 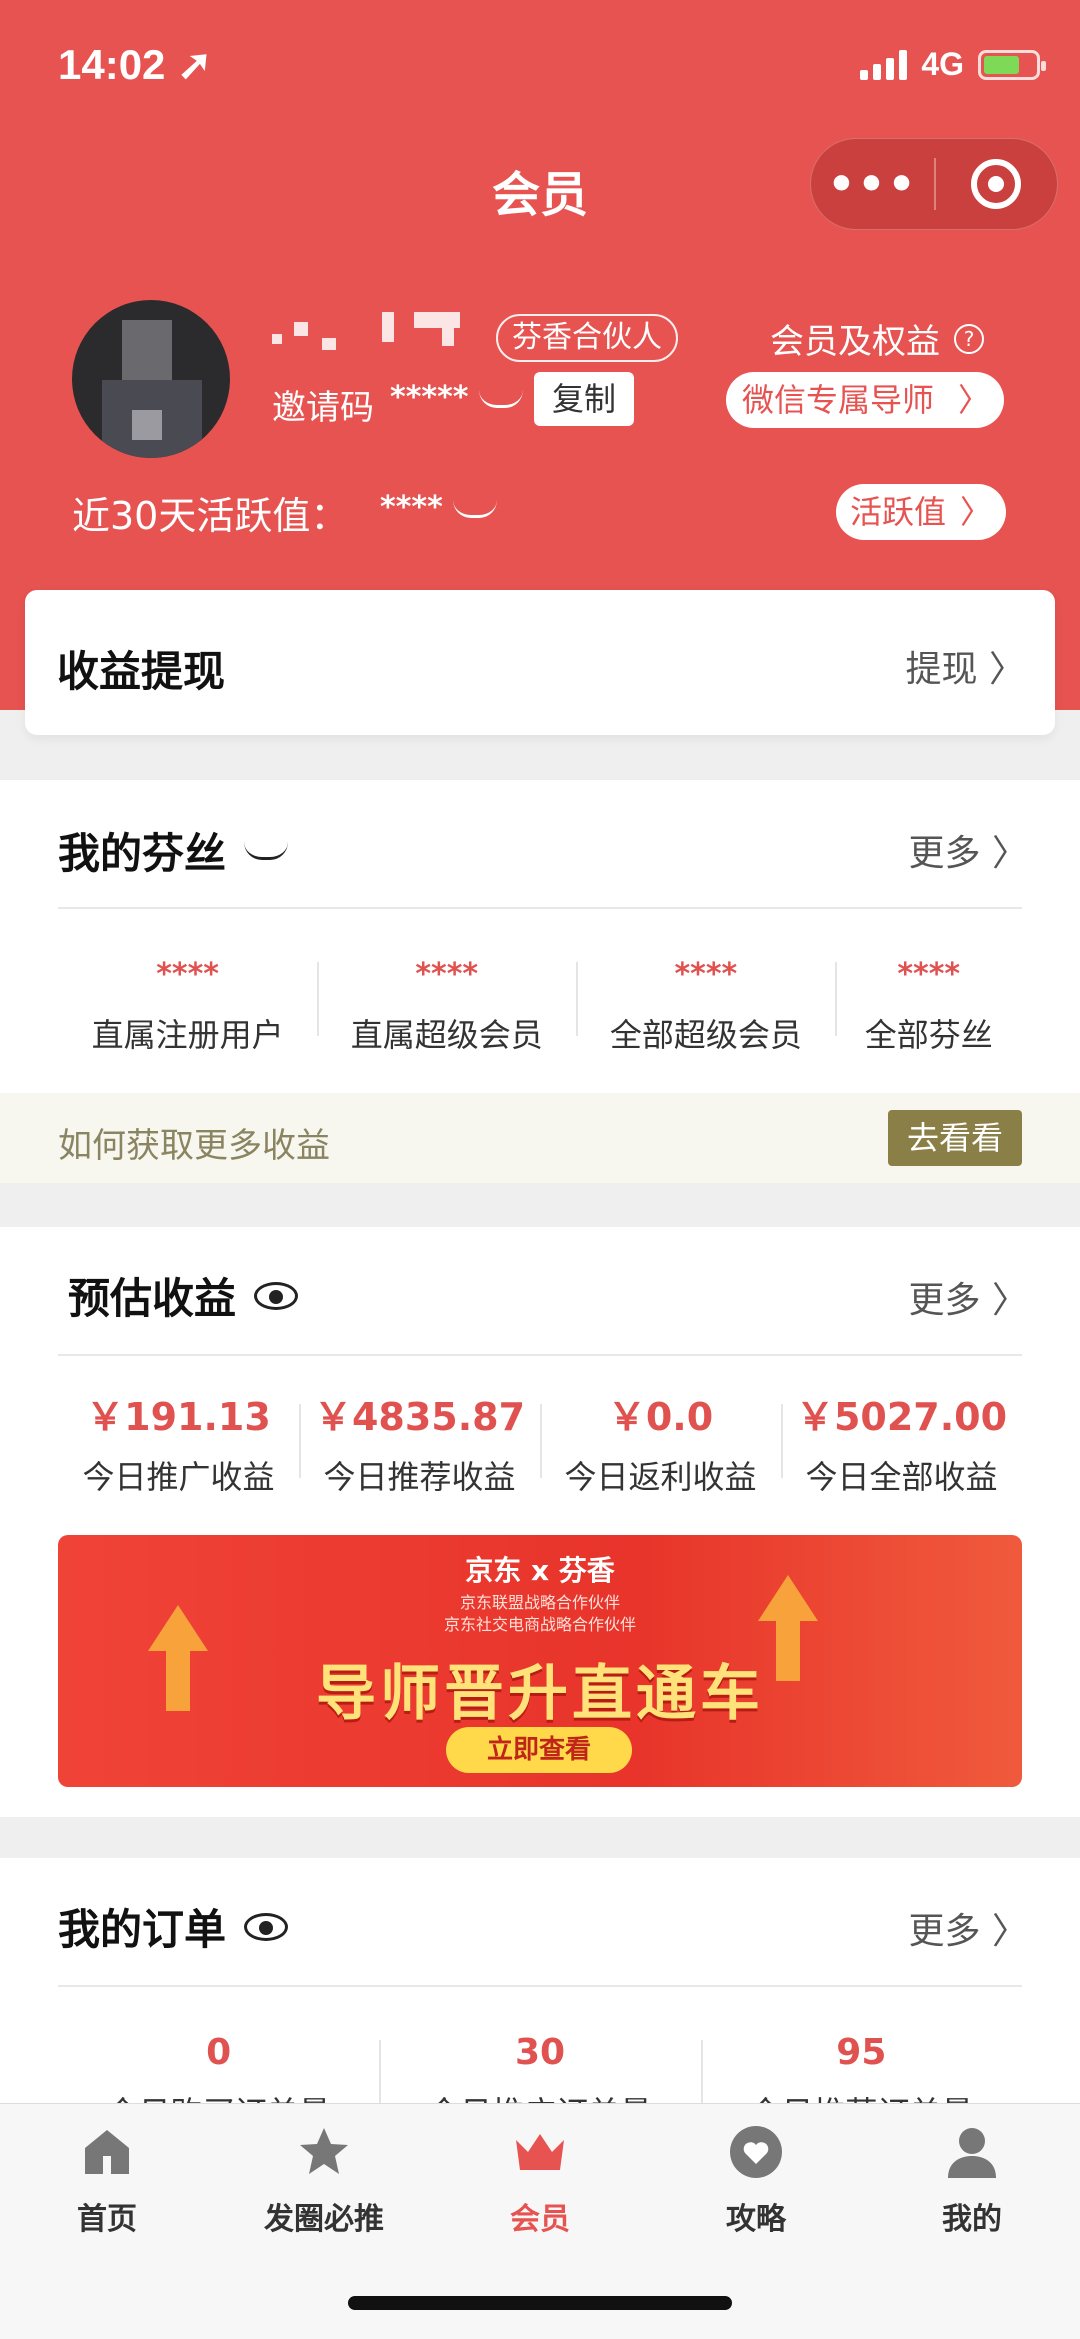 I want to click on target-icon, so click(x=996, y=184).